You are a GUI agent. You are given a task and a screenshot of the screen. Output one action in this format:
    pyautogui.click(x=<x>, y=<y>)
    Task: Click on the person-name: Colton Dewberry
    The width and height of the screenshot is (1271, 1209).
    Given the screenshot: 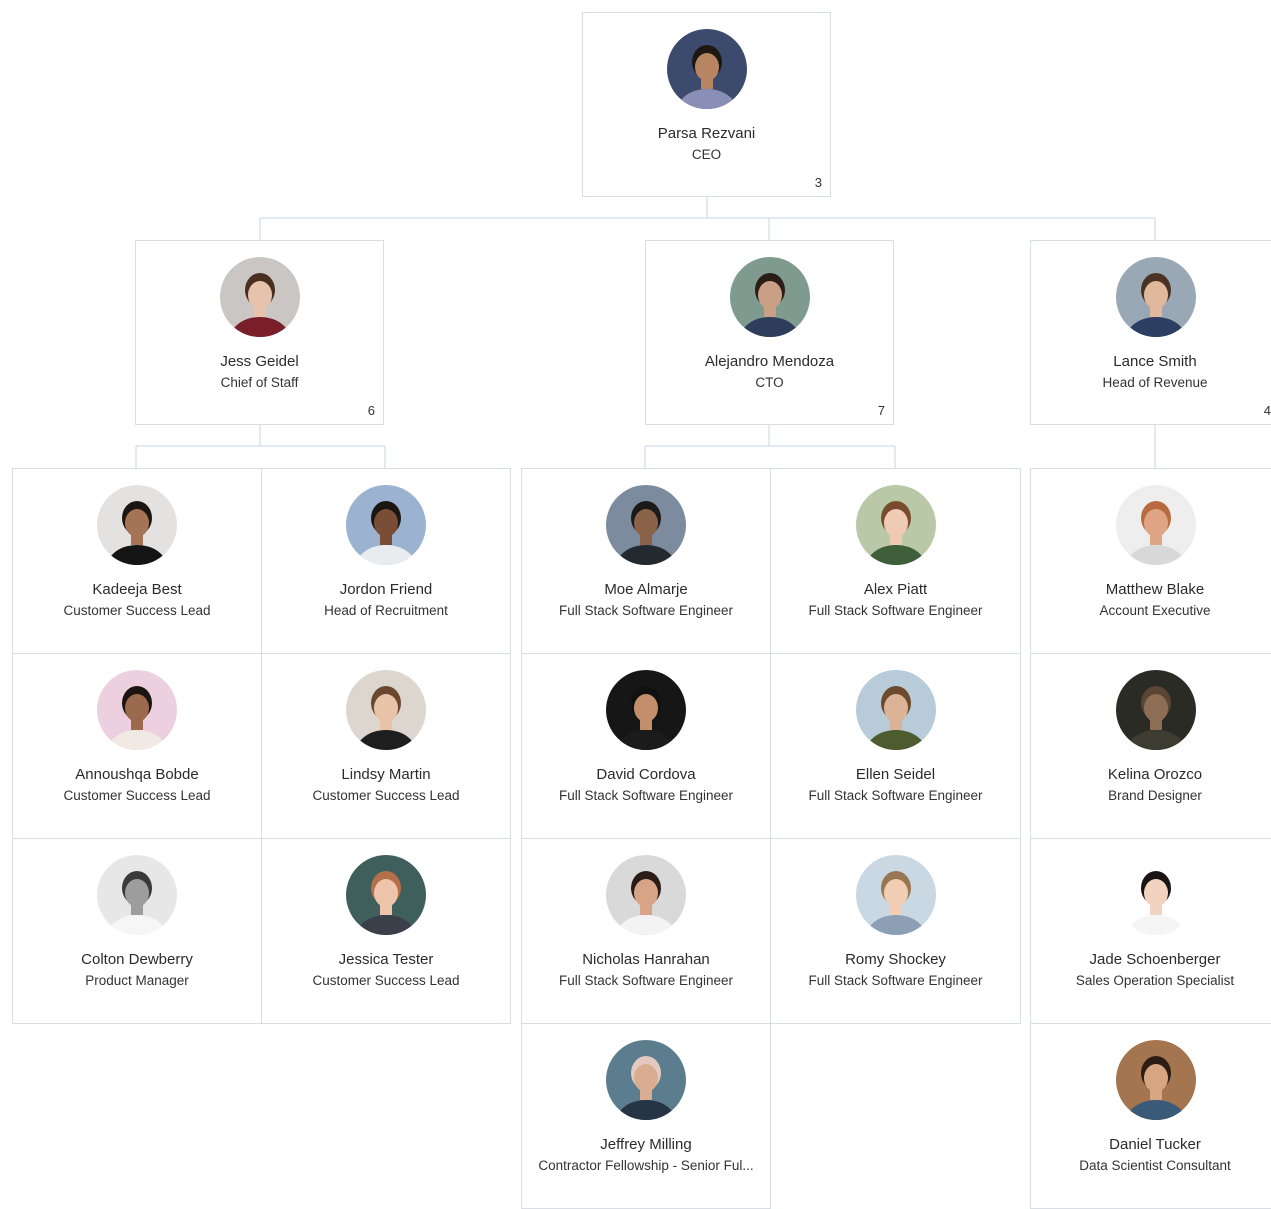 What is the action you would take?
    pyautogui.click(x=137, y=959)
    